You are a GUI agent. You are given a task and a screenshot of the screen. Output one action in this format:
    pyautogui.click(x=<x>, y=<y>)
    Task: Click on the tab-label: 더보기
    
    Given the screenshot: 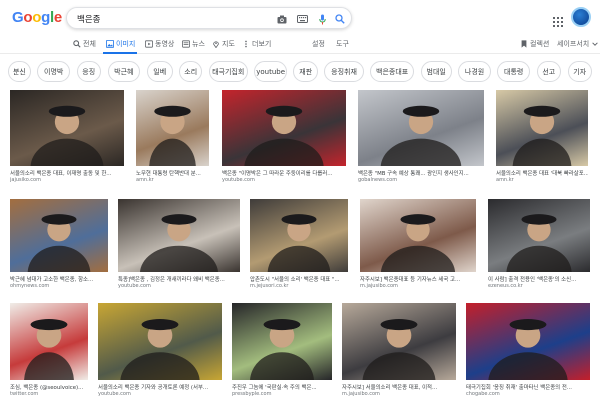 What is the action you would take?
    pyautogui.click(x=262, y=44)
    